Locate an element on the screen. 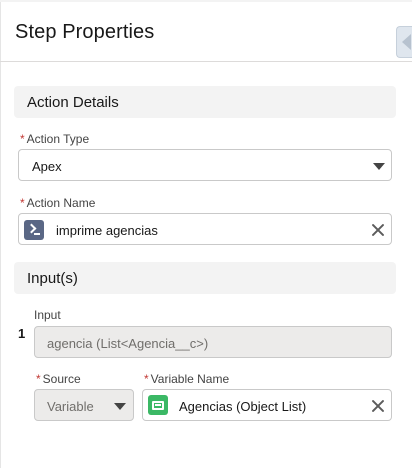  section-title-action-details: Action Details is located at coordinates (73, 102).